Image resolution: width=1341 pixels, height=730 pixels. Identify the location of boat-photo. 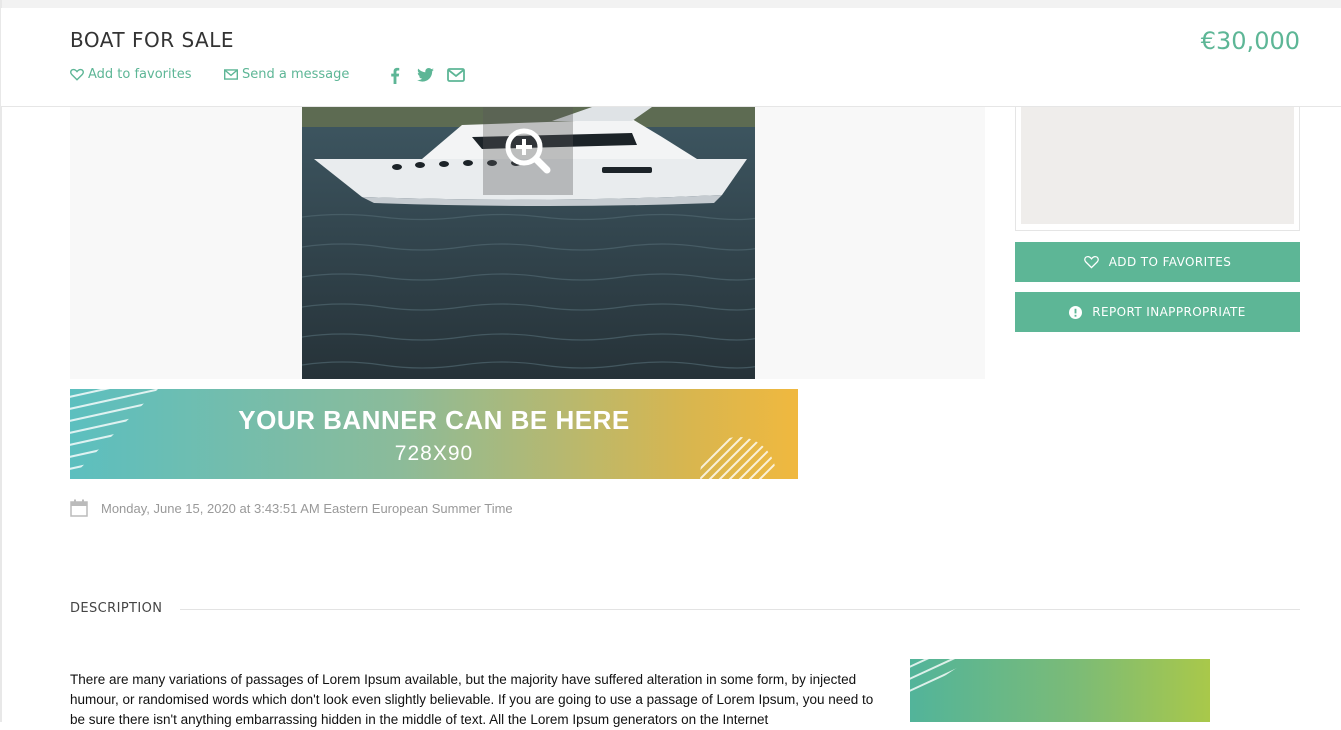
(528, 243).